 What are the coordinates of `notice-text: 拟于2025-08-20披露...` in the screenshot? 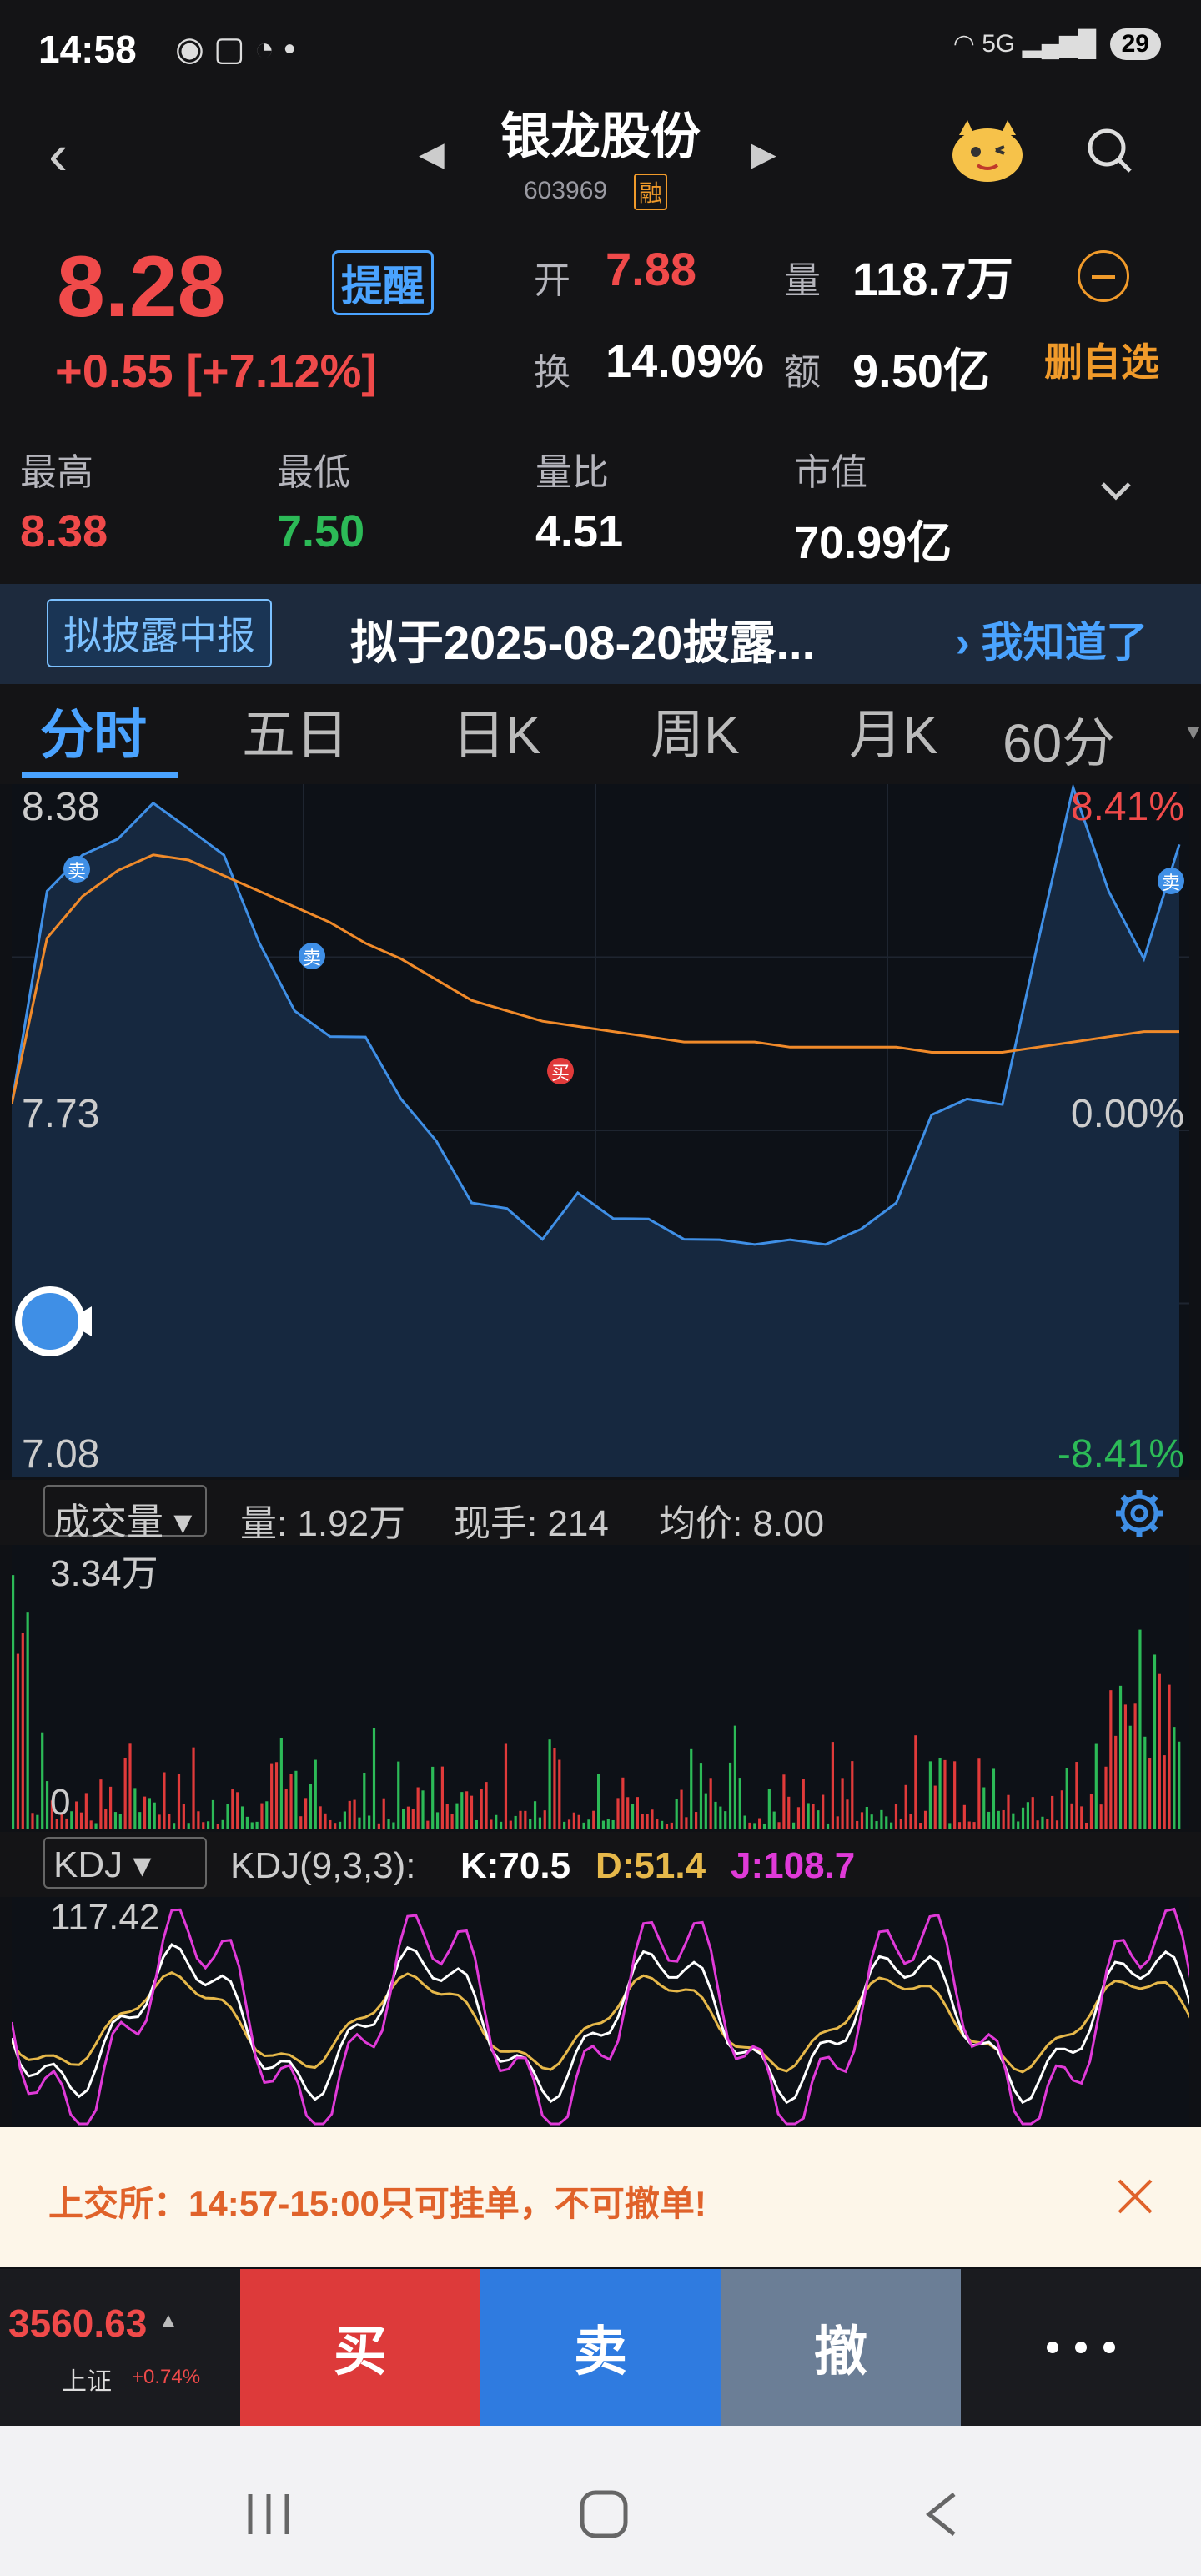 It's located at (583, 639).